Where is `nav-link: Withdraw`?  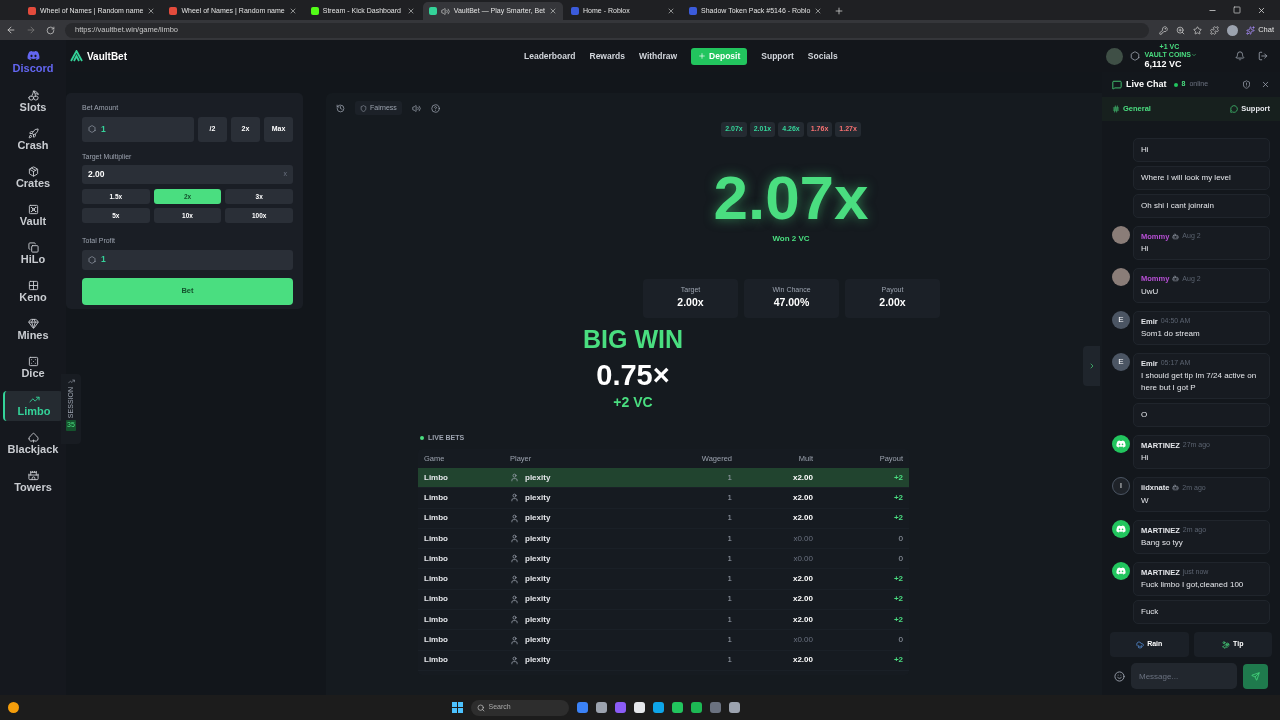
nav-link: Withdraw is located at coordinates (658, 56).